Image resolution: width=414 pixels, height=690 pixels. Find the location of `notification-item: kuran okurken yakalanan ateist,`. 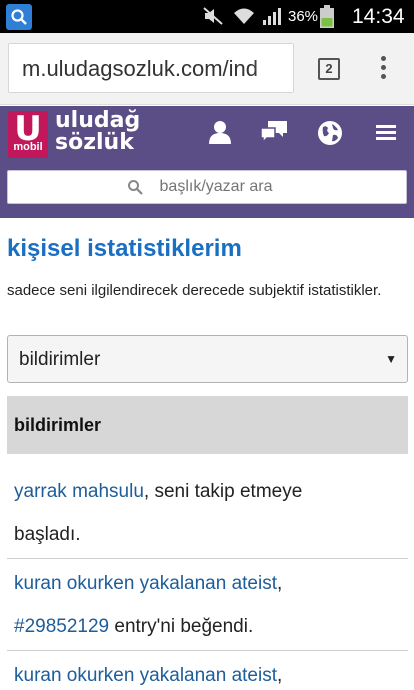

notification-item: kuran okurken yakalanan ateist, is located at coordinates (207, 672).